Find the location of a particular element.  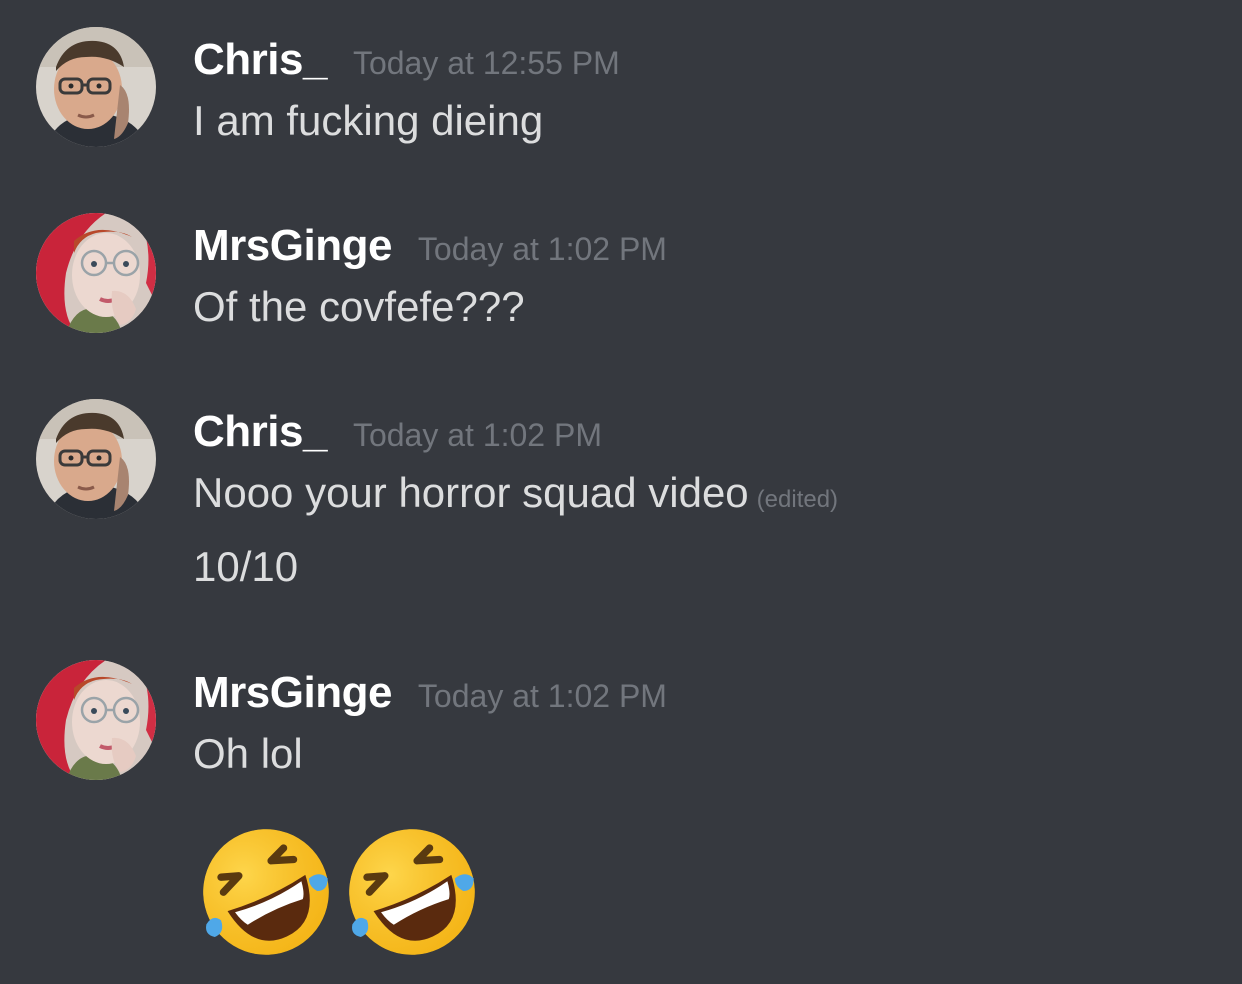

edited-label: (edited) is located at coordinates (797, 499).